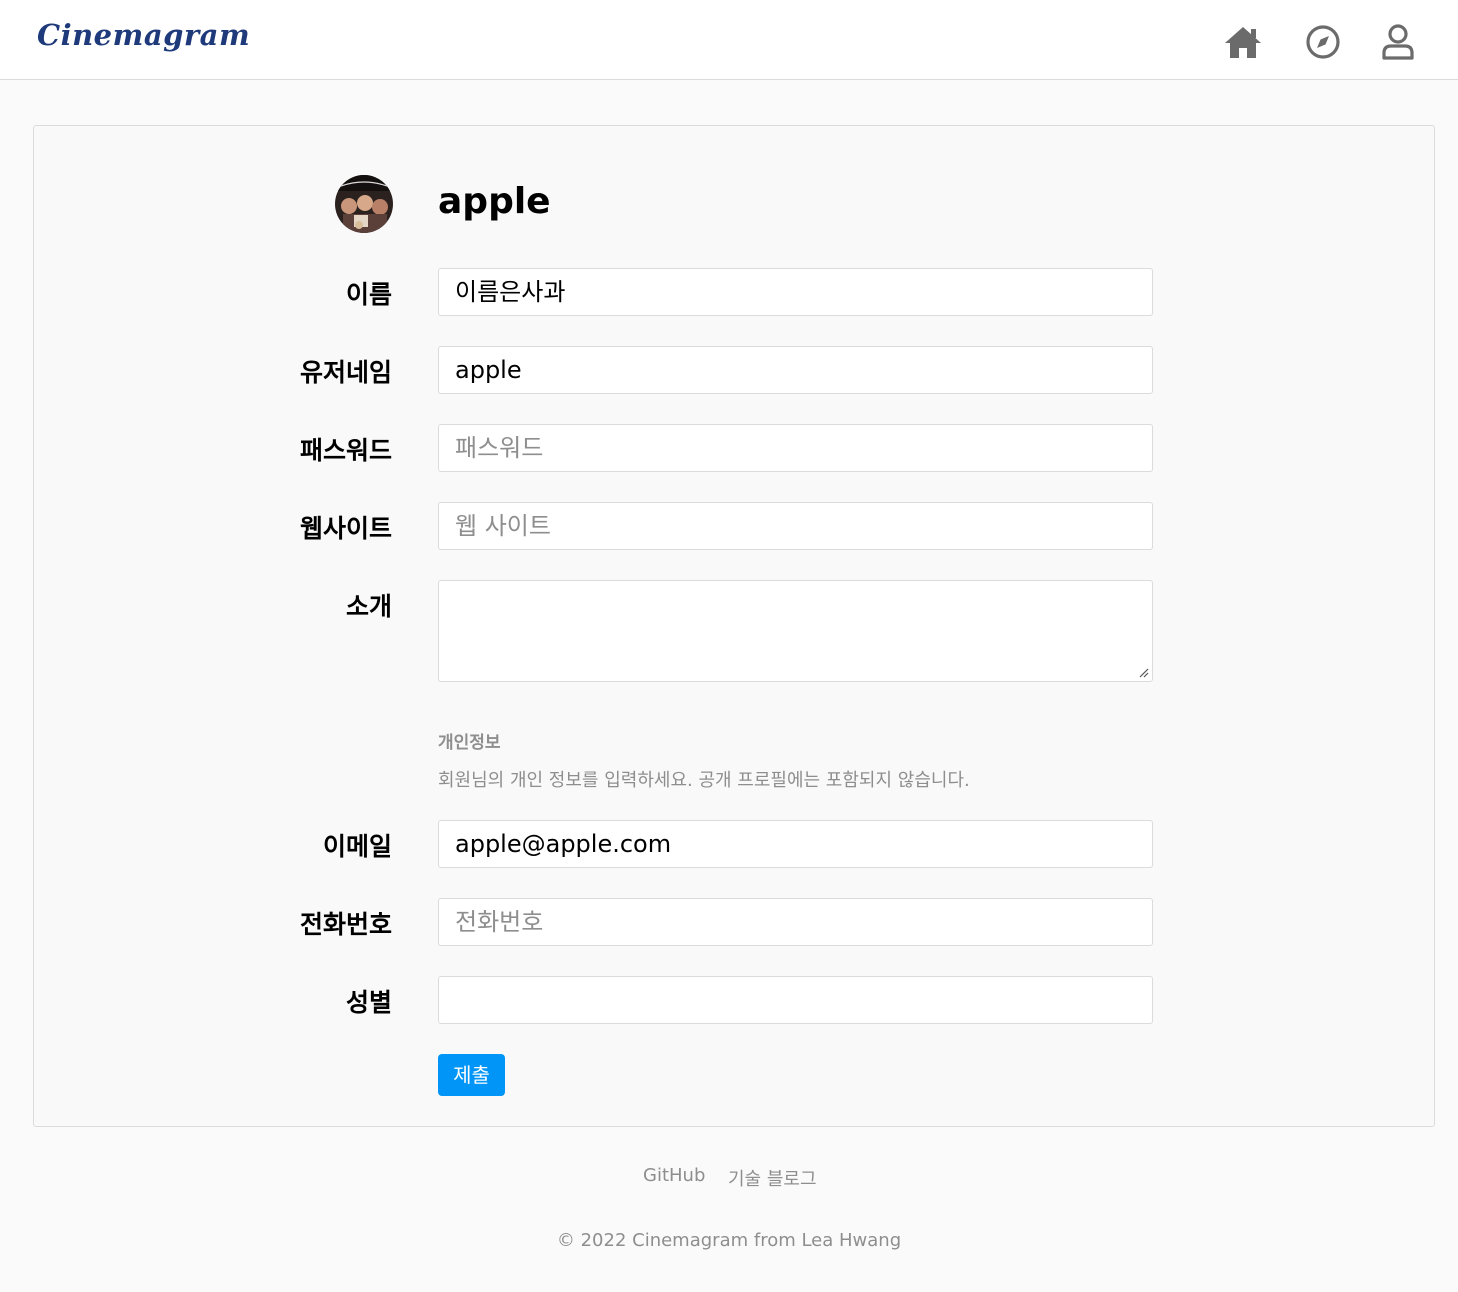  What do you see at coordinates (471, 1075) in the screenshot?
I see `submit-button: 제출` at bounding box center [471, 1075].